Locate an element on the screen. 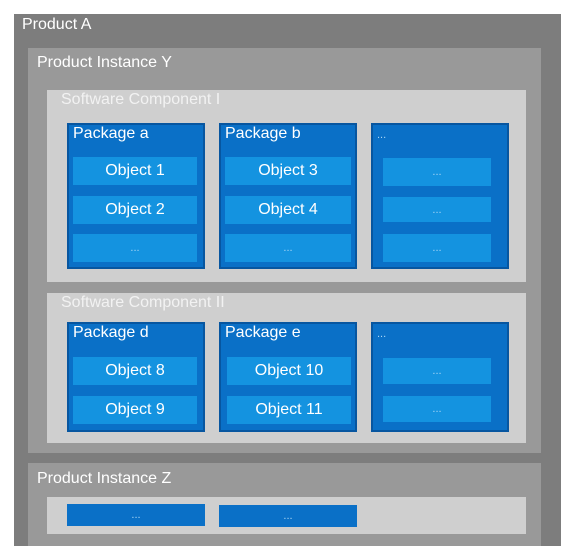 This screenshot has height=546, width=561. package-d-title: Package d is located at coordinates (111, 332).